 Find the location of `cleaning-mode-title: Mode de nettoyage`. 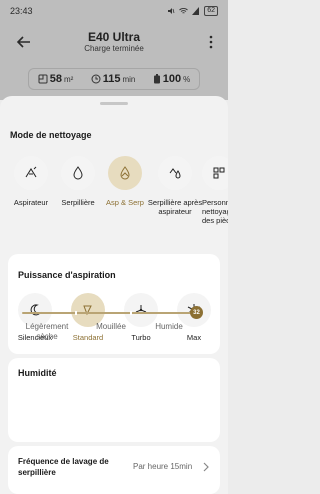

cleaning-mode-title: Mode de nettoyage is located at coordinates (51, 135).